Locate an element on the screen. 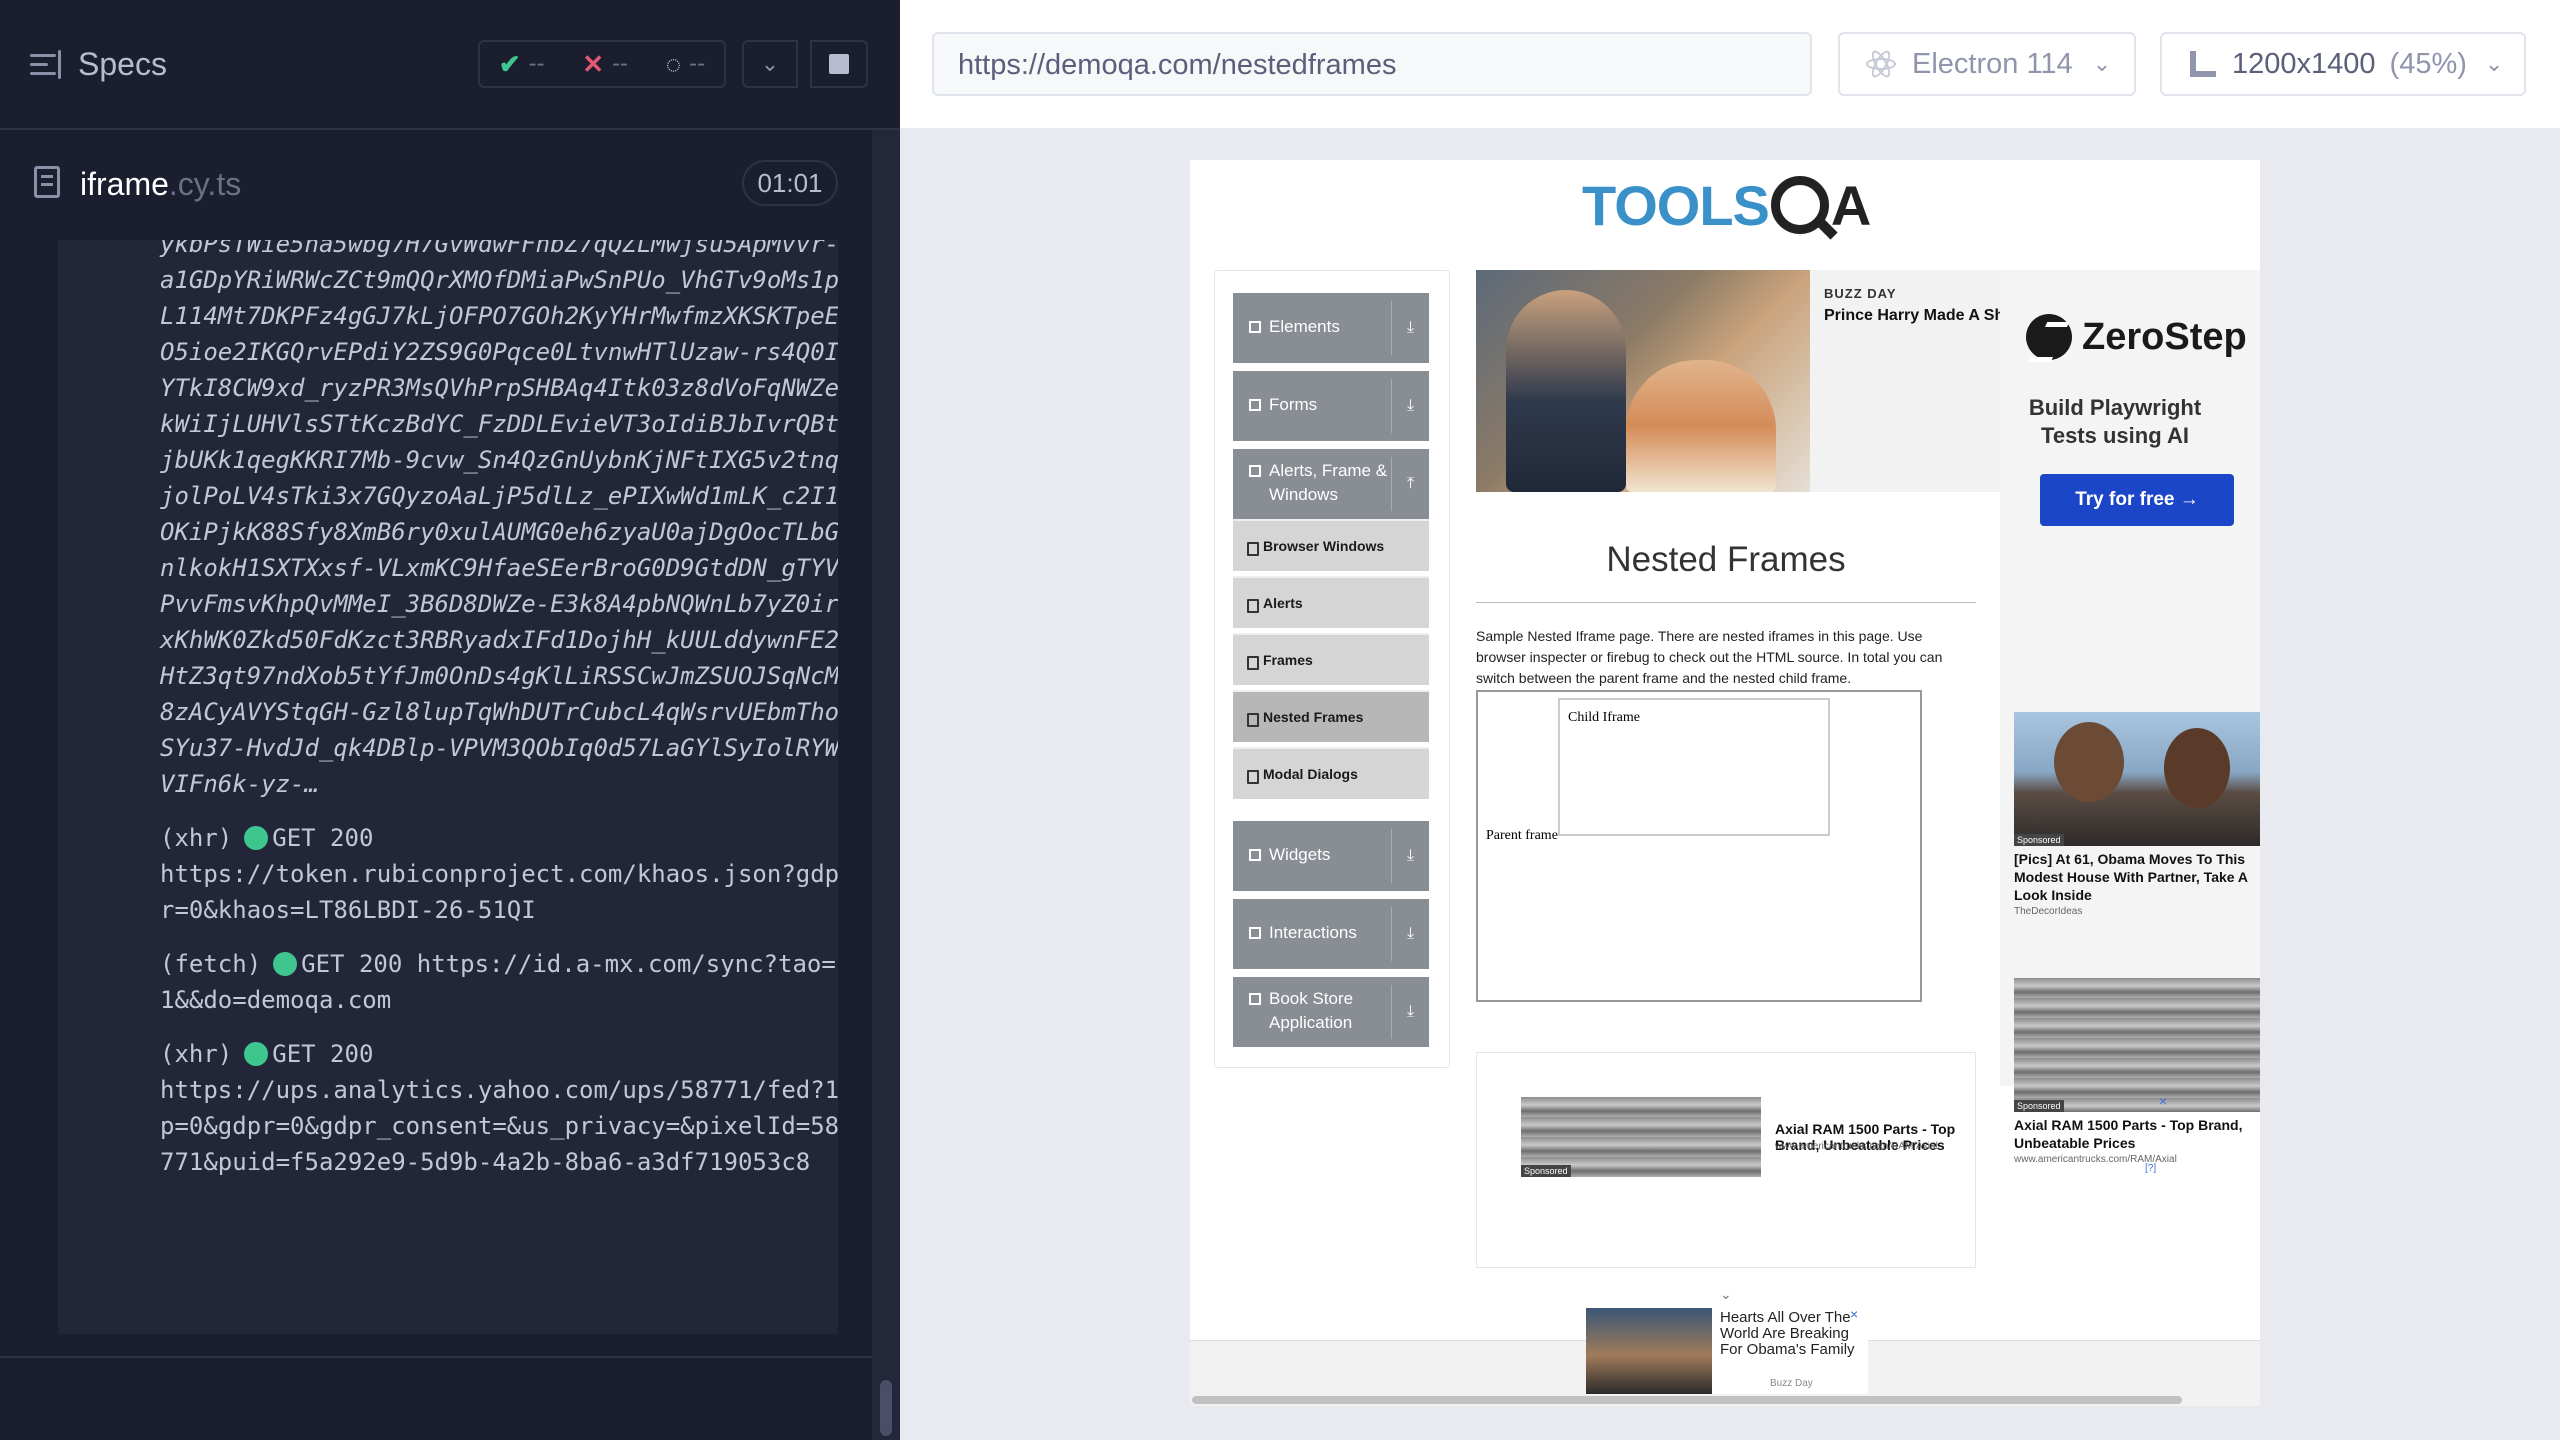 This screenshot has height=1440, width=2560. sidebar-group-interactions: Interactions ⤓ is located at coordinates (1331, 934).